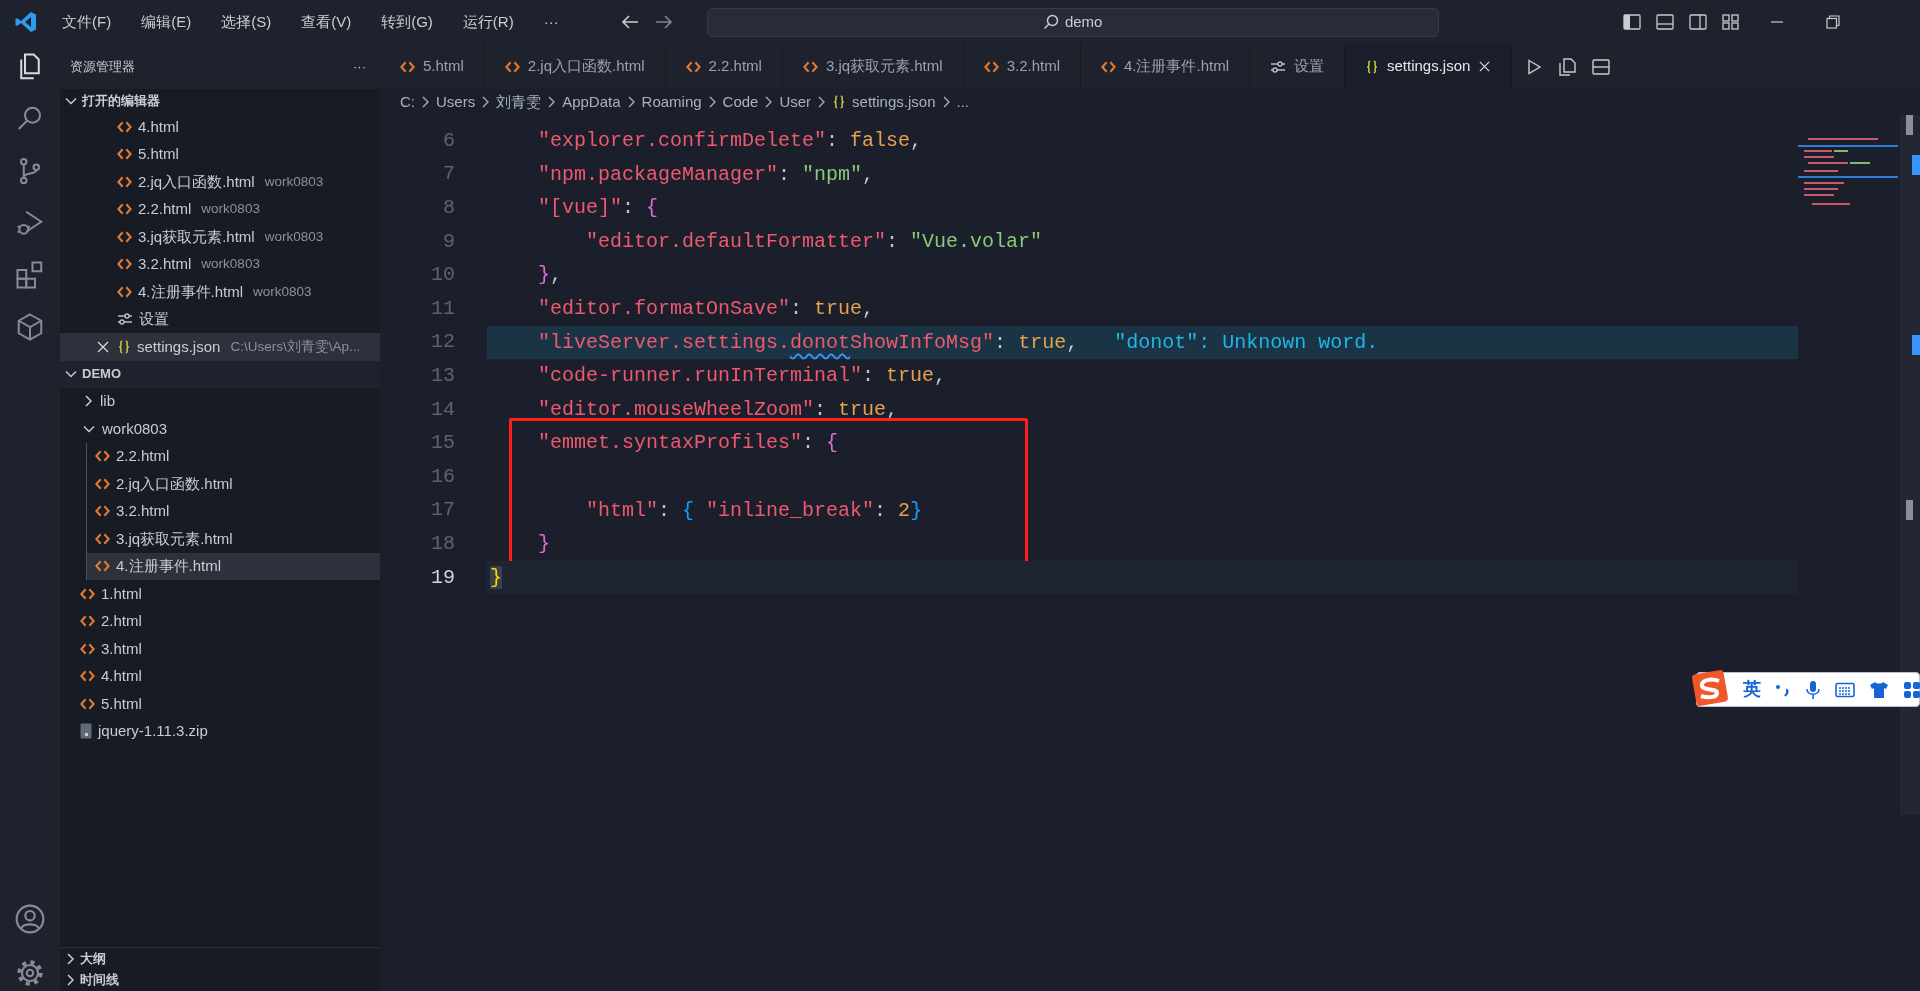  What do you see at coordinates (125, 319) in the screenshot?
I see `sliders-icon` at bounding box center [125, 319].